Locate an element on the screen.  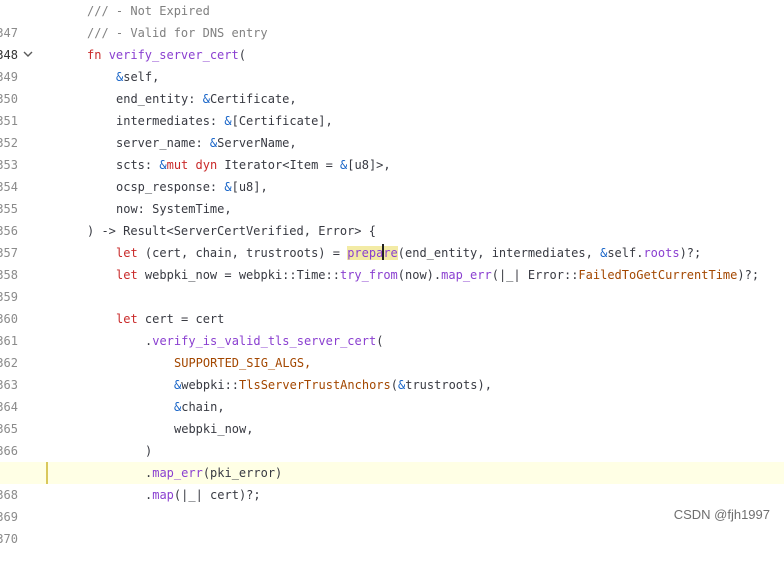
text-cursor is located at coordinates (383, 252).